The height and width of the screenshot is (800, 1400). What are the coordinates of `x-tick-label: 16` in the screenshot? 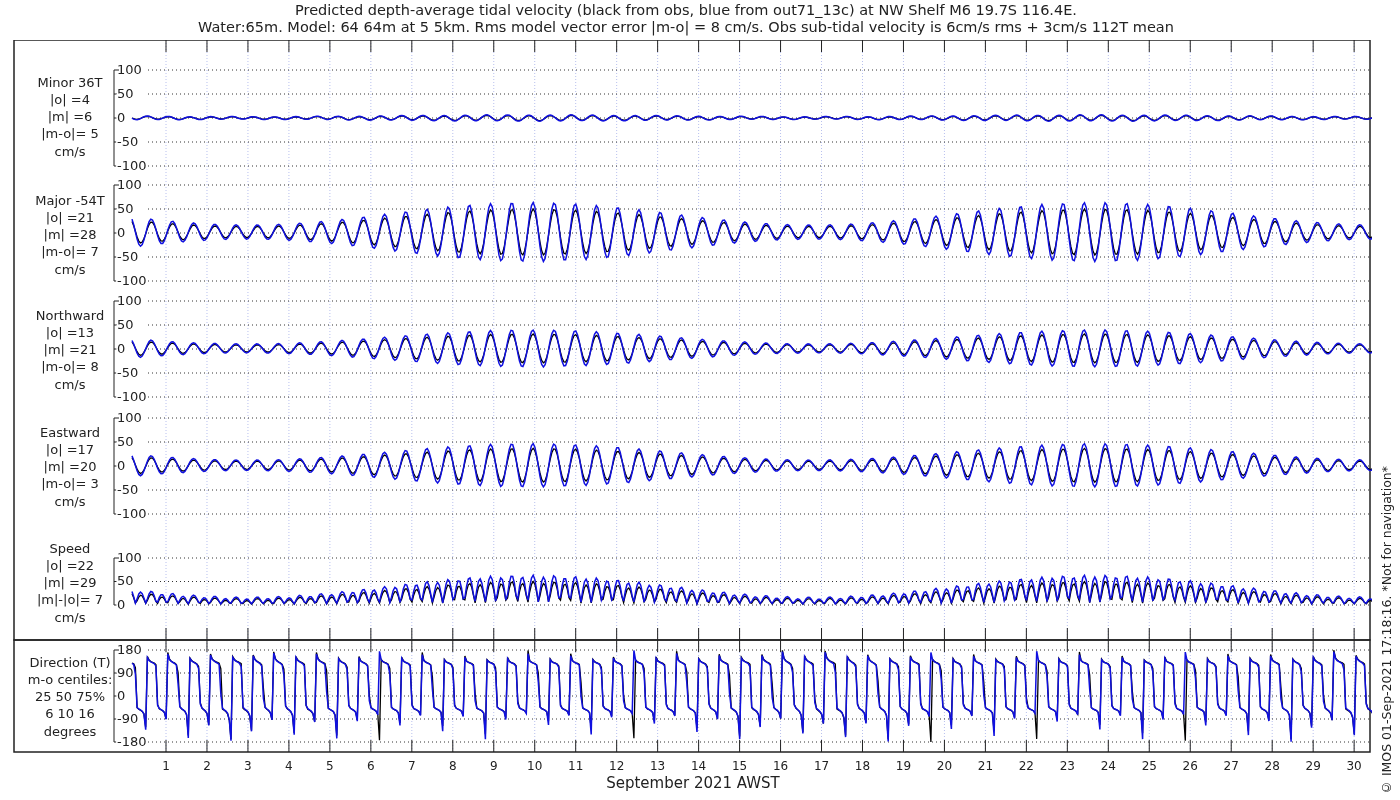 It's located at (780, 765).